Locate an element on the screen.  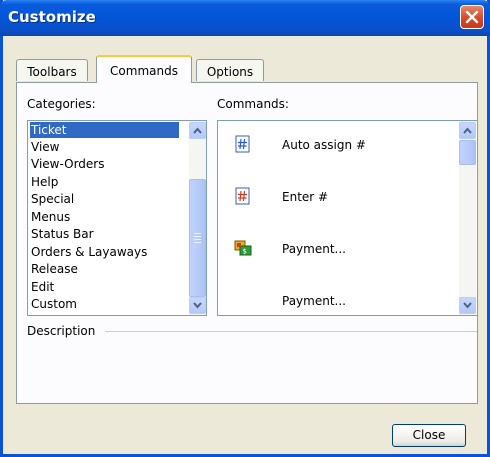
list-item: View is located at coordinates (104, 147).